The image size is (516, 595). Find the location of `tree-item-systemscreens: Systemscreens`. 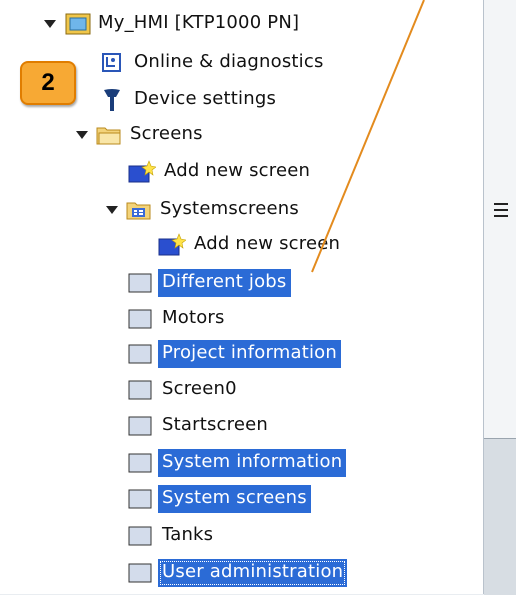

tree-item-systemscreens: Systemscreens is located at coordinates (241, 210).